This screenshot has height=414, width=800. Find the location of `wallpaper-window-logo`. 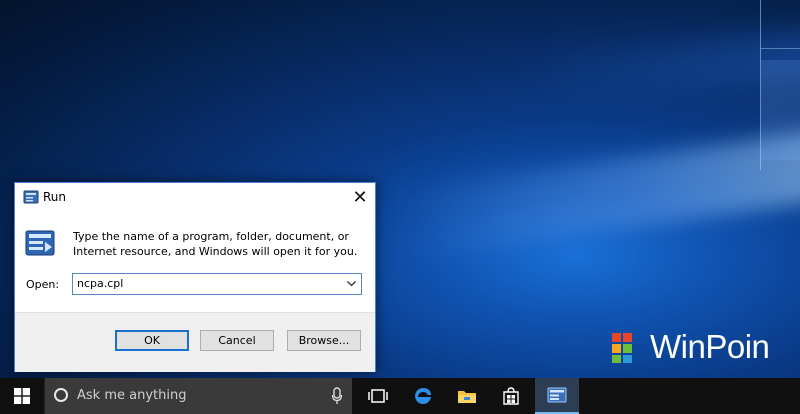

wallpaper-window-logo is located at coordinates (780, 85).